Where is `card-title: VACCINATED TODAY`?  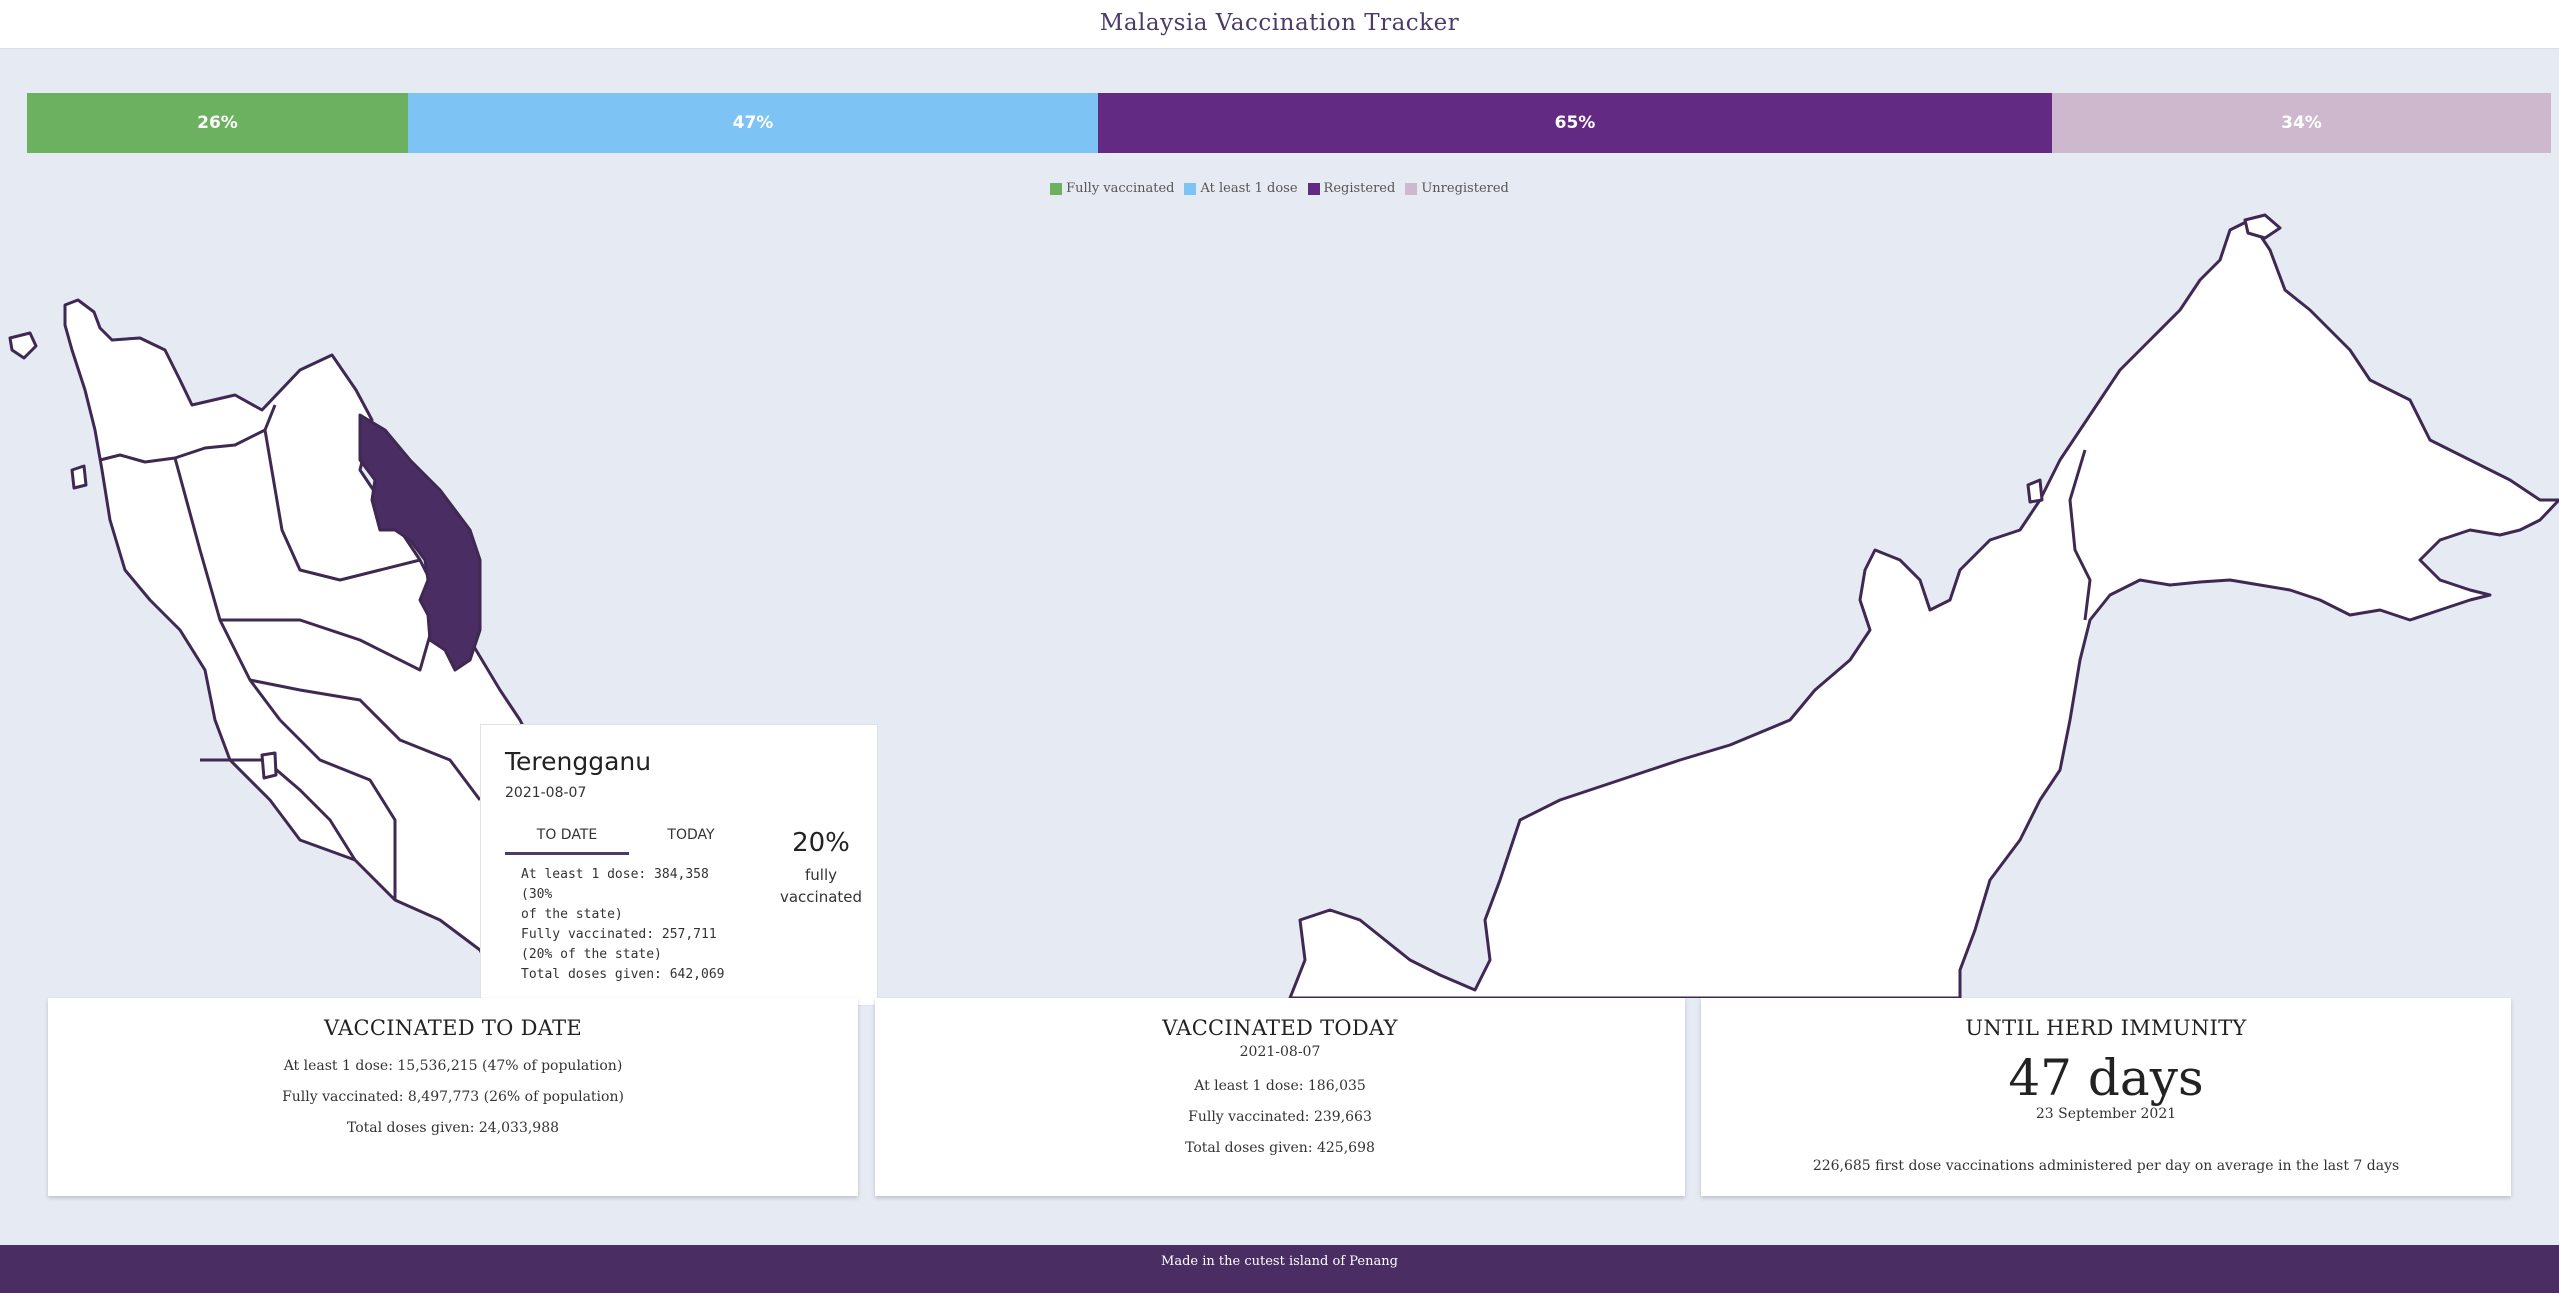 card-title: VACCINATED TODAY is located at coordinates (1280, 1028).